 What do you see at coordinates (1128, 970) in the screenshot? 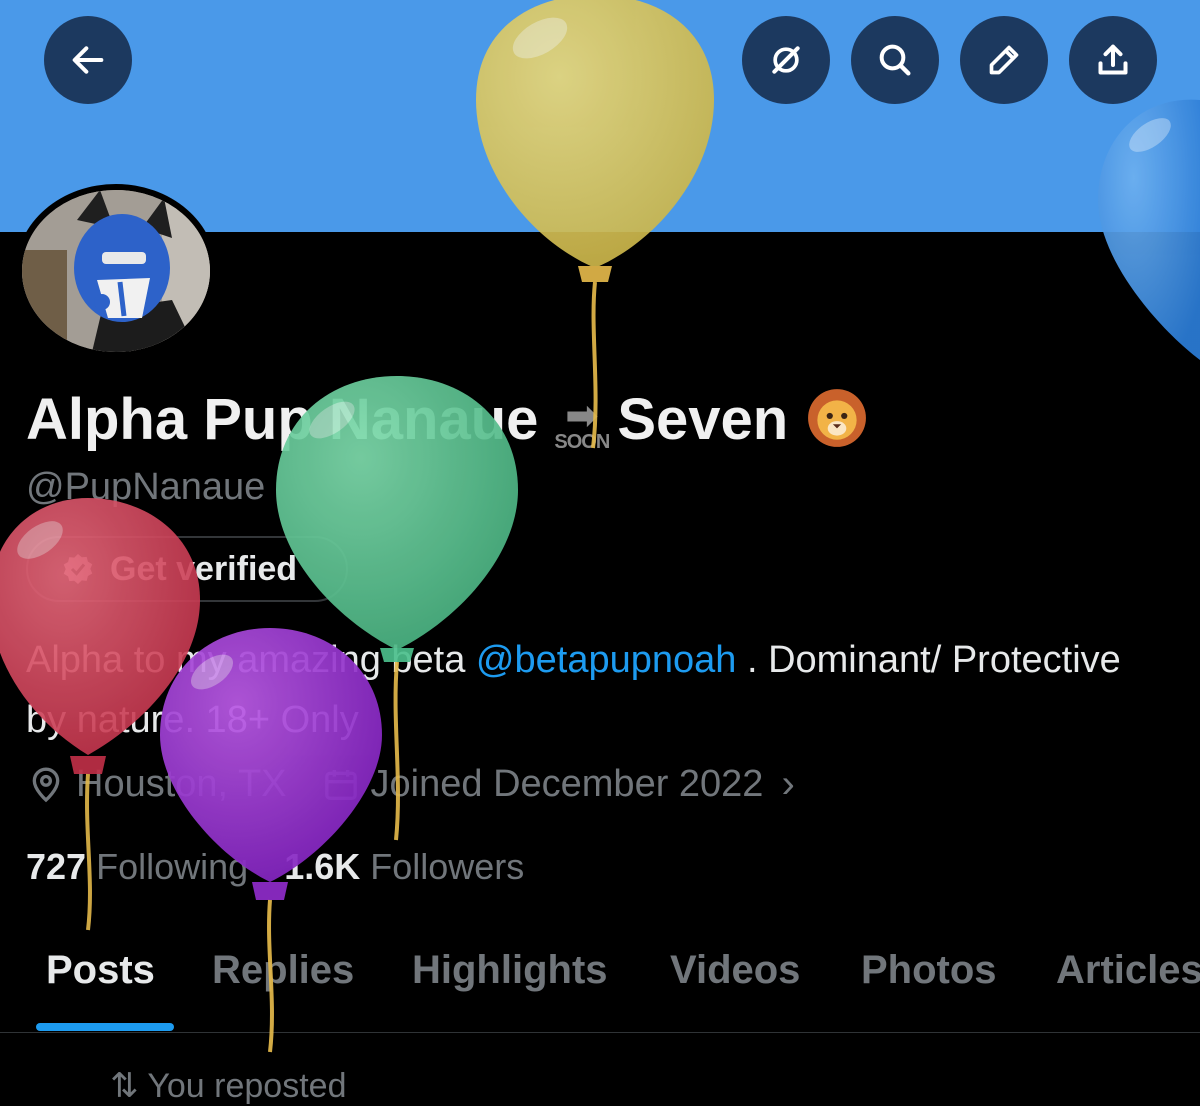
I see `tab-articles: Articles` at bounding box center [1128, 970].